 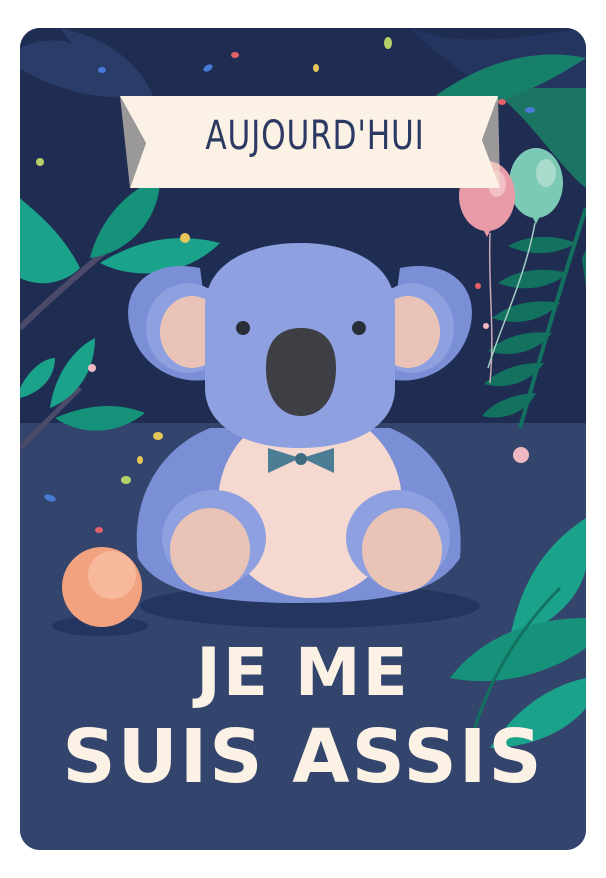 What do you see at coordinates (303, 672) in the screenshot?
I see `headline-line-1: JE ME` at bounding box center [303, 672].